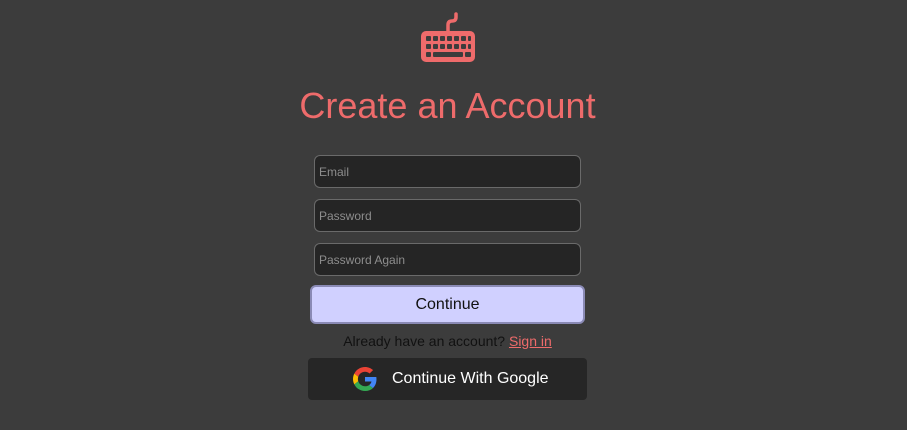  Describe the element at coordinates (424, 341) in the screenshot. I see `signin-prompt-text: Already have an account?` at that location.